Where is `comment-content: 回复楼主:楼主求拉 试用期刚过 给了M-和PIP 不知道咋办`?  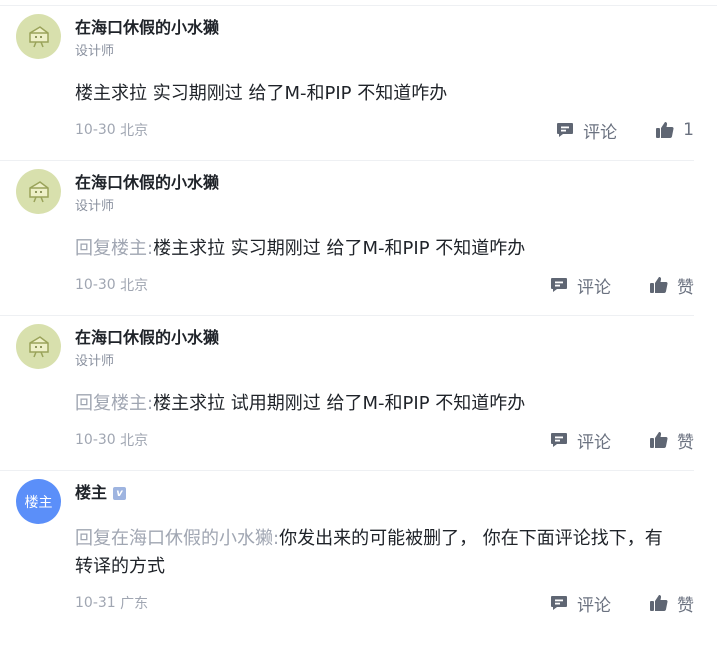 comment-content: 回复楼主:楼主求拉 试用期刚过 给了M-和PIP 不知道咋办 is located at coordinates (370, 404).